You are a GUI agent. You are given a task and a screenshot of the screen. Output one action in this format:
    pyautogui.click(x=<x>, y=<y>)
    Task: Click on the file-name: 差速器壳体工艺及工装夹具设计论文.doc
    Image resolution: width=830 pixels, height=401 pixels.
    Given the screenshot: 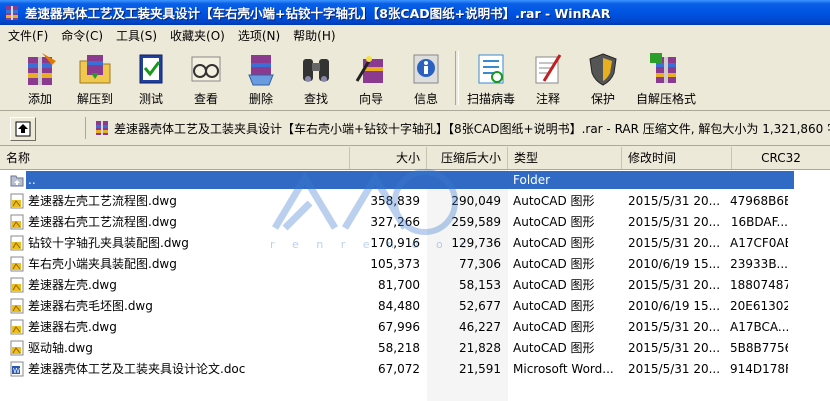 What is the action you would take?
    pyautogui.click(x=137, y=369)
    